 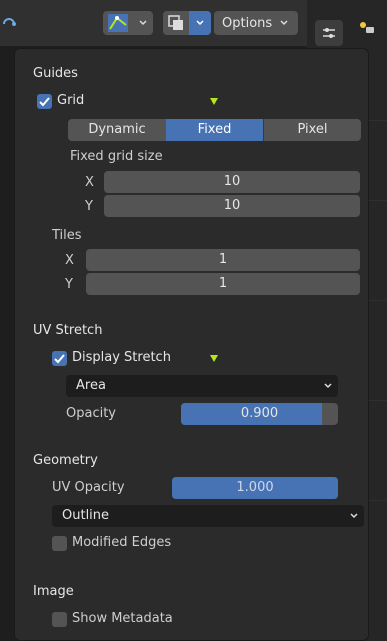 What do you see at coordinates (202, 386) in the screenshot?
I see `stretch-type-dropdown: Area` at bounding box center [202, 386].